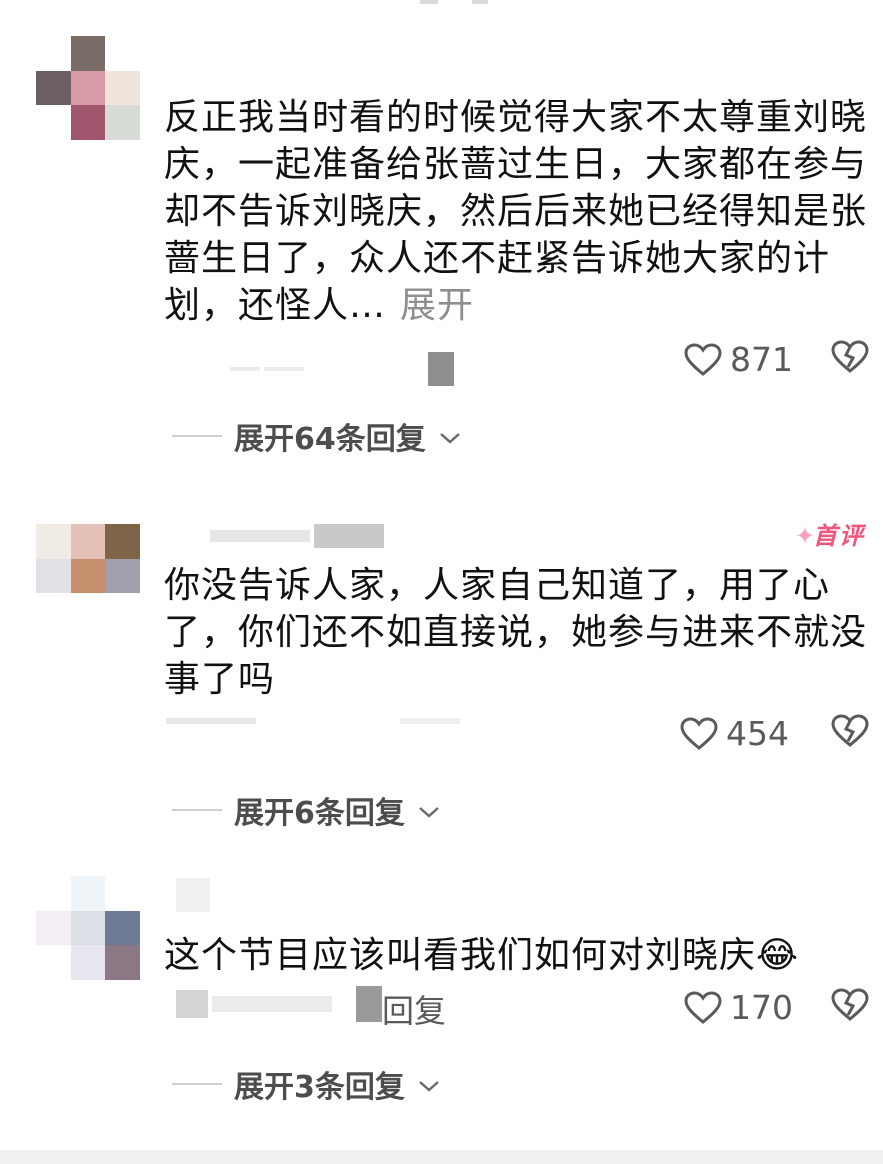 This screenshot has width=883, height=1164. I want to click on first-comment-badge: ✦首评, so click(830, 533).